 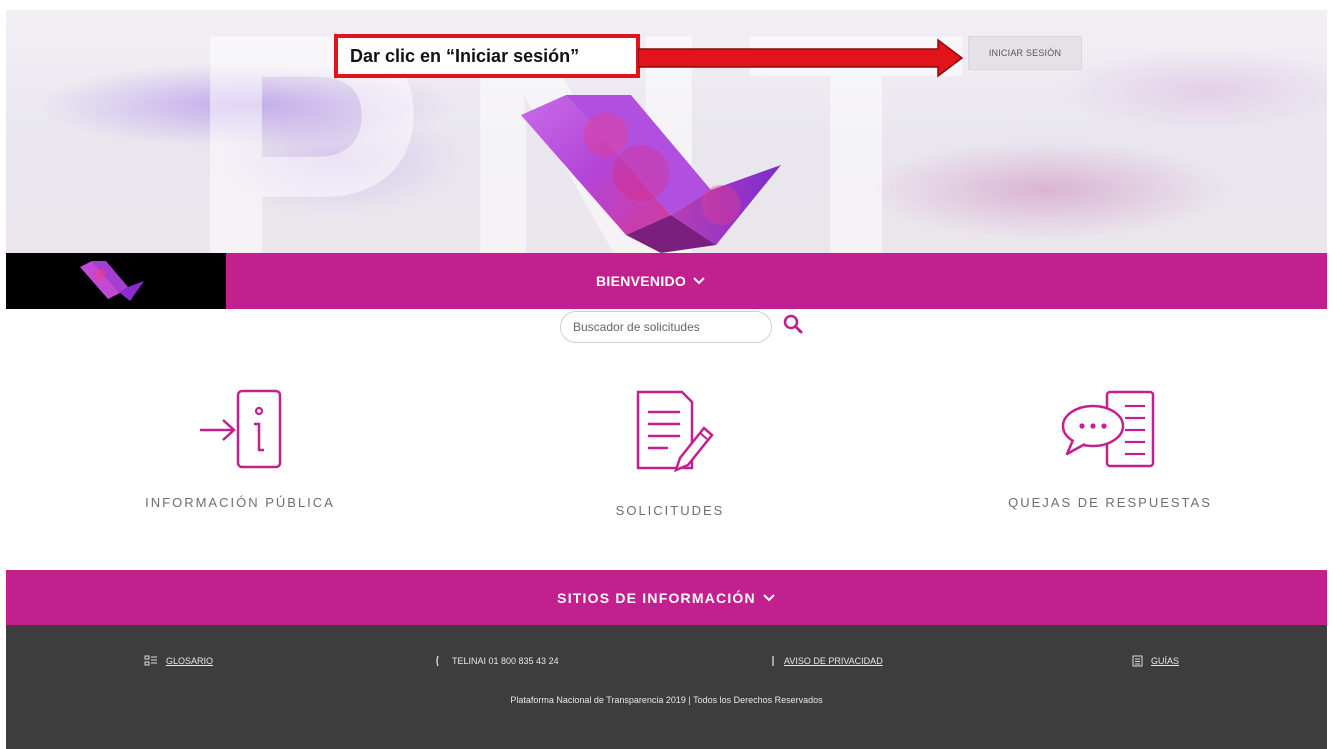 I want to click on sitios-menu: SITIOS DE INFORMACIÓN, so click(x=666, y=597).